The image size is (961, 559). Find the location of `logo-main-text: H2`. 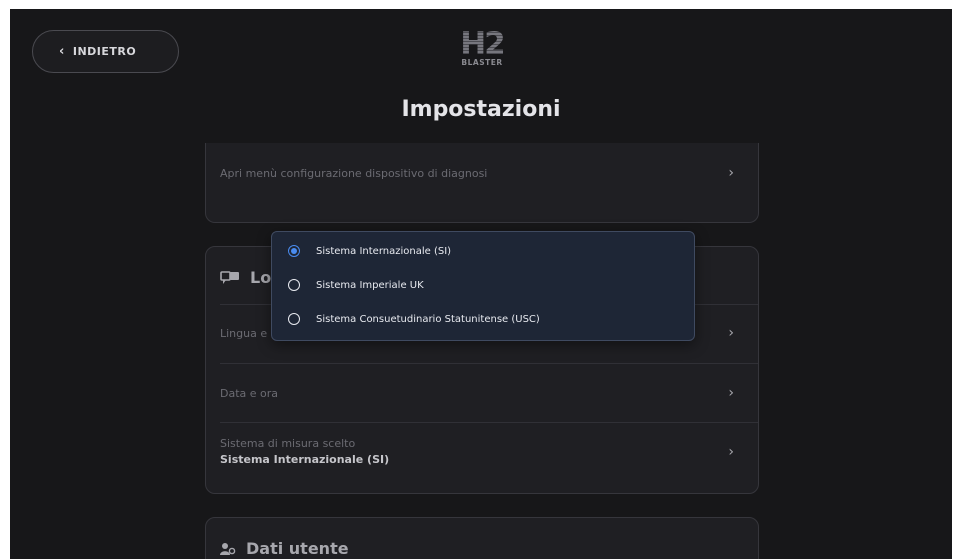

logo-main-text: H2 is located at coordinates (482, 44).